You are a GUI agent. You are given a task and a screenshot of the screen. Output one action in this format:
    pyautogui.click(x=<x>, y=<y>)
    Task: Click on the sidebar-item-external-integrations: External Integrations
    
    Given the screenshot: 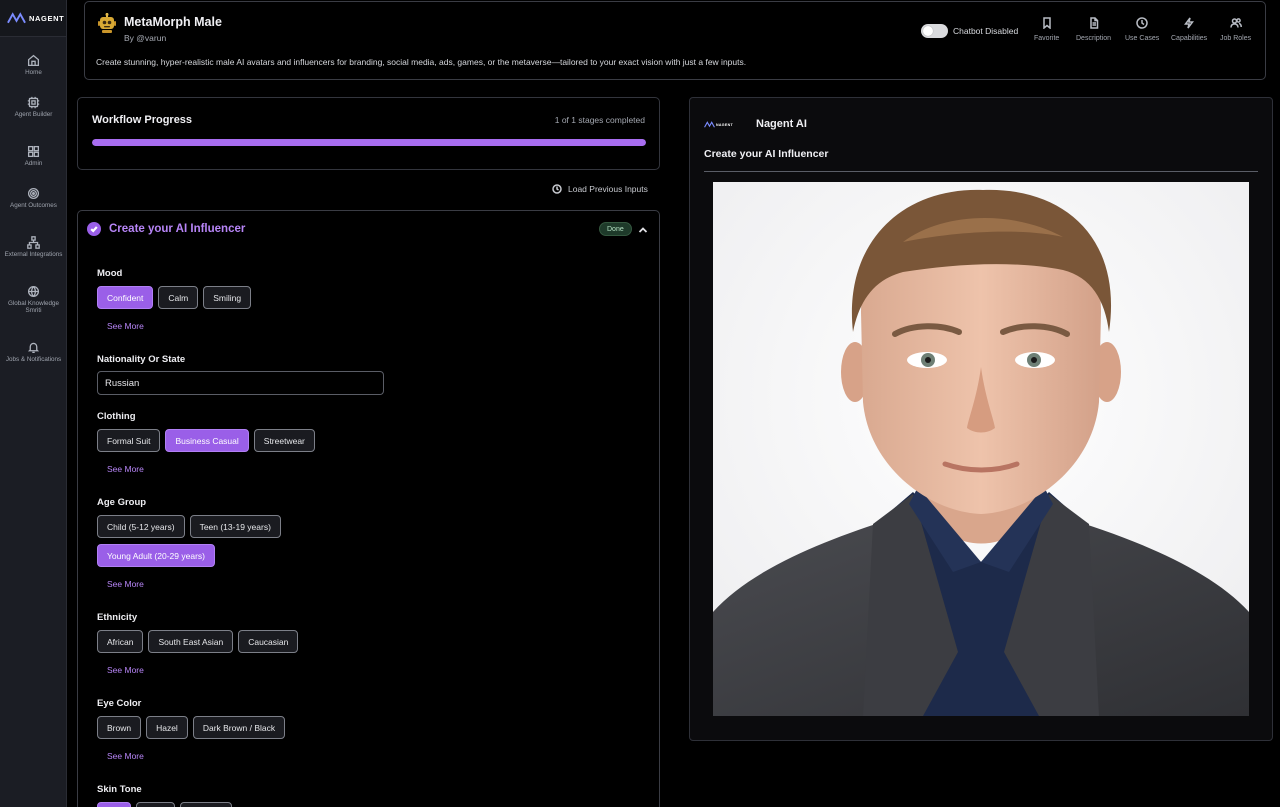 What is the action you would take?
    pyautogui.click(x=33, y=247)
    